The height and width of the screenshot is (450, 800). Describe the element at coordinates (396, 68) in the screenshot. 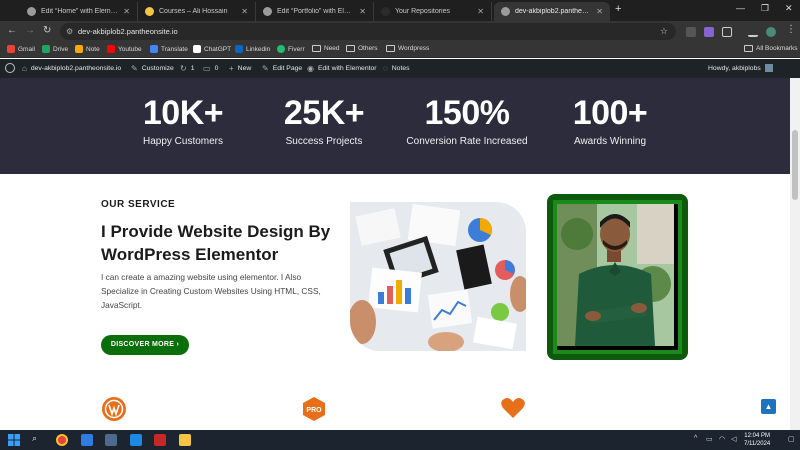

I see `admin-notes: ◌ Notes` at that location.